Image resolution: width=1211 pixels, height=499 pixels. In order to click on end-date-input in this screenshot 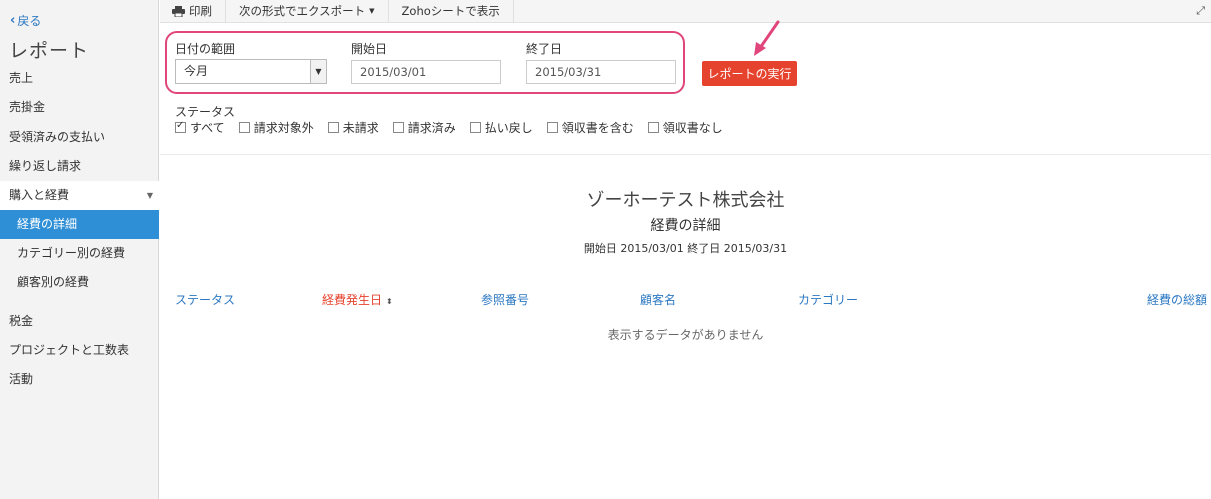, I will do `click(601, 72)`.